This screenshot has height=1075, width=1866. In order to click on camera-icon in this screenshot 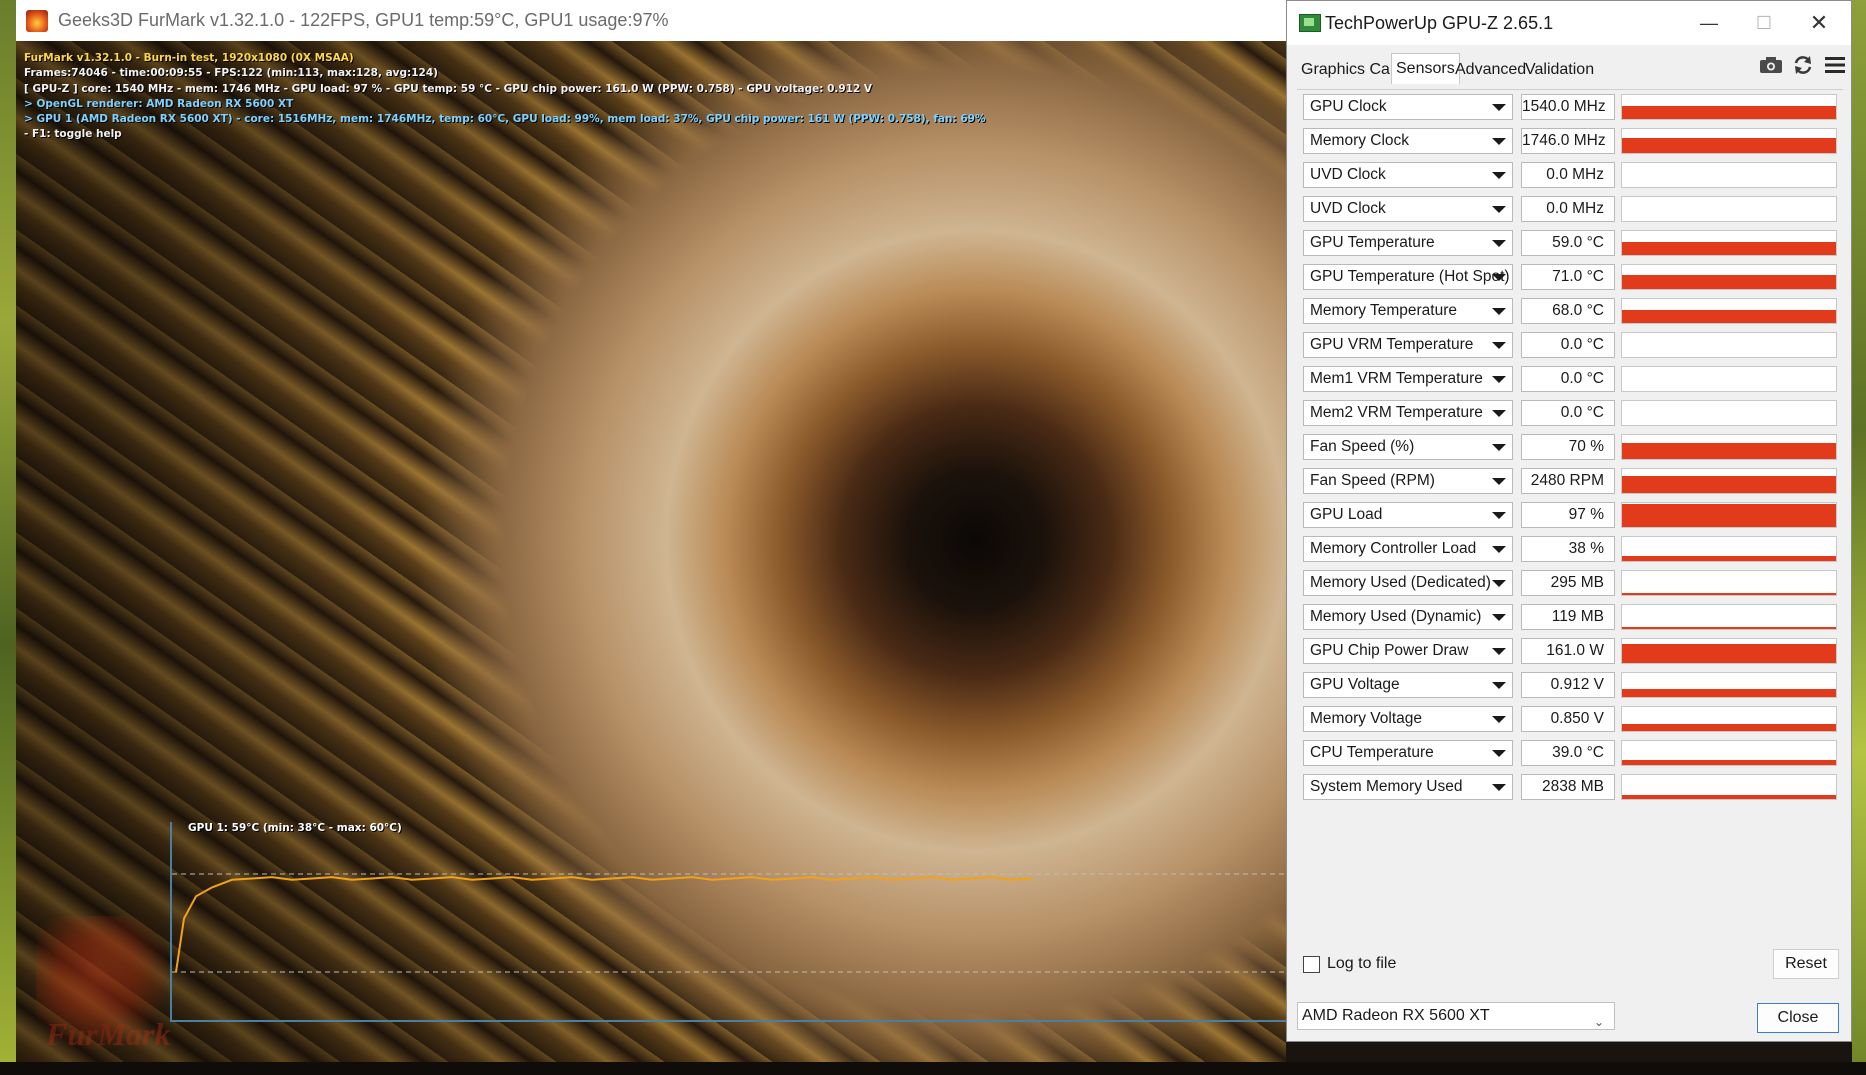, I will do `click(1771, 65)`.